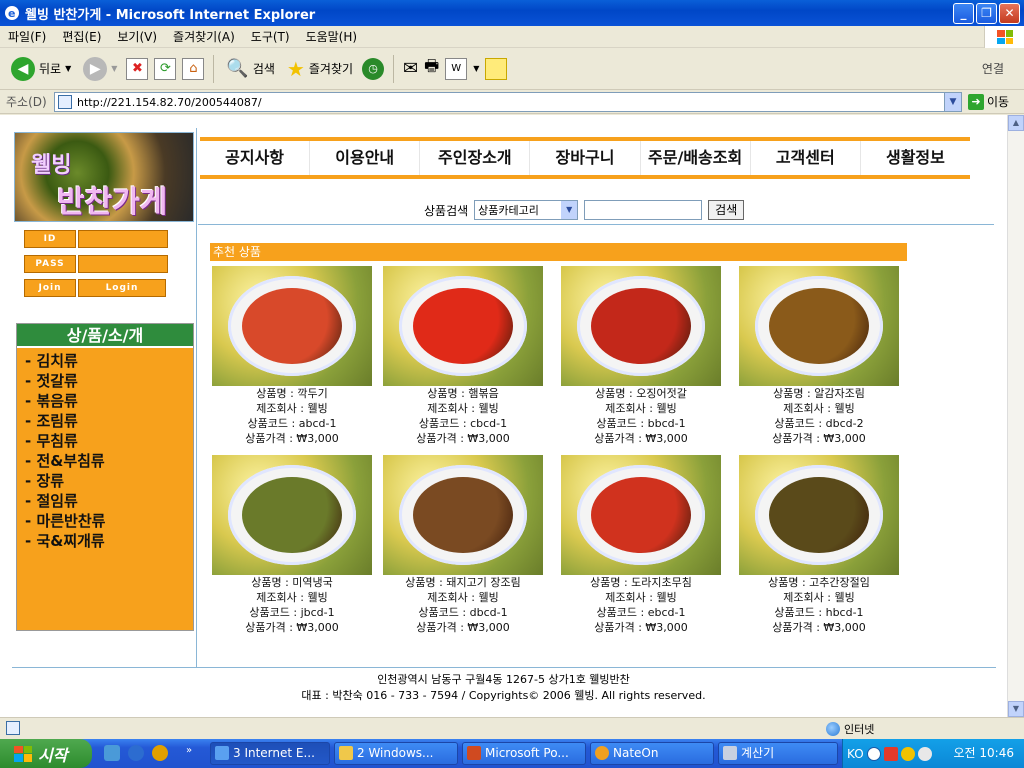 This screenshot has width=1024, height=768. What do you see at coordinates (81, 36) in the screenshot?
I see `menu-edit: 편집(E)` at bounding box center [81, 36].